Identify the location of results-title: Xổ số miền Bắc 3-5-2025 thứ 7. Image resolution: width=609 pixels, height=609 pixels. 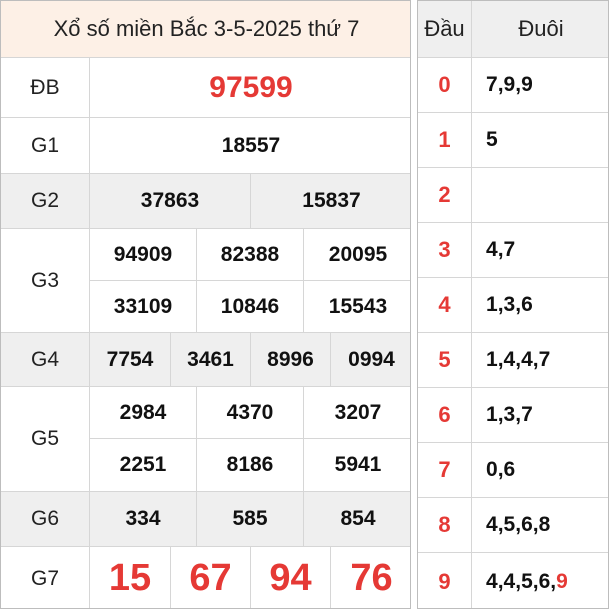
(205, 29).